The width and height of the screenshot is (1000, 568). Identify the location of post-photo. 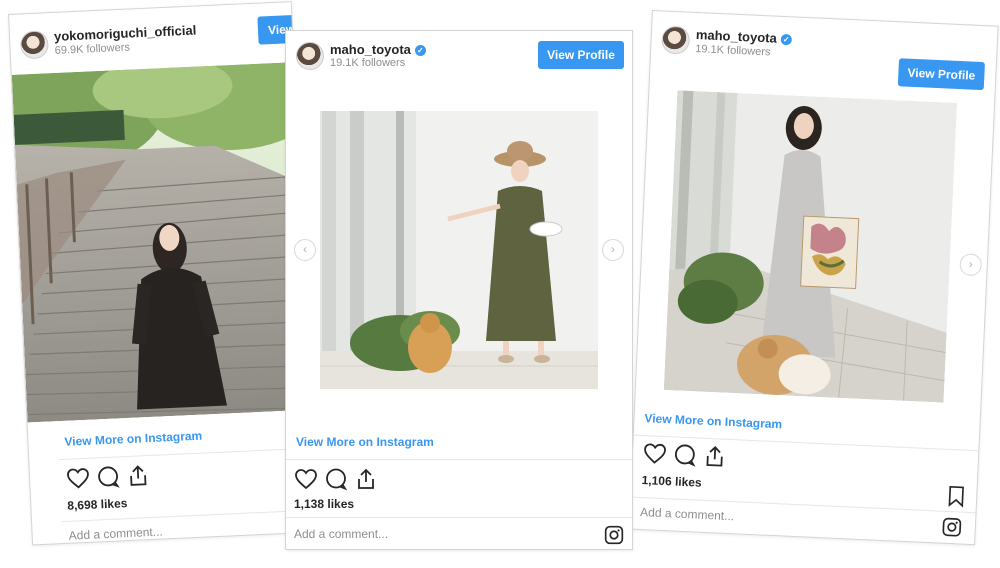
(459, 250).